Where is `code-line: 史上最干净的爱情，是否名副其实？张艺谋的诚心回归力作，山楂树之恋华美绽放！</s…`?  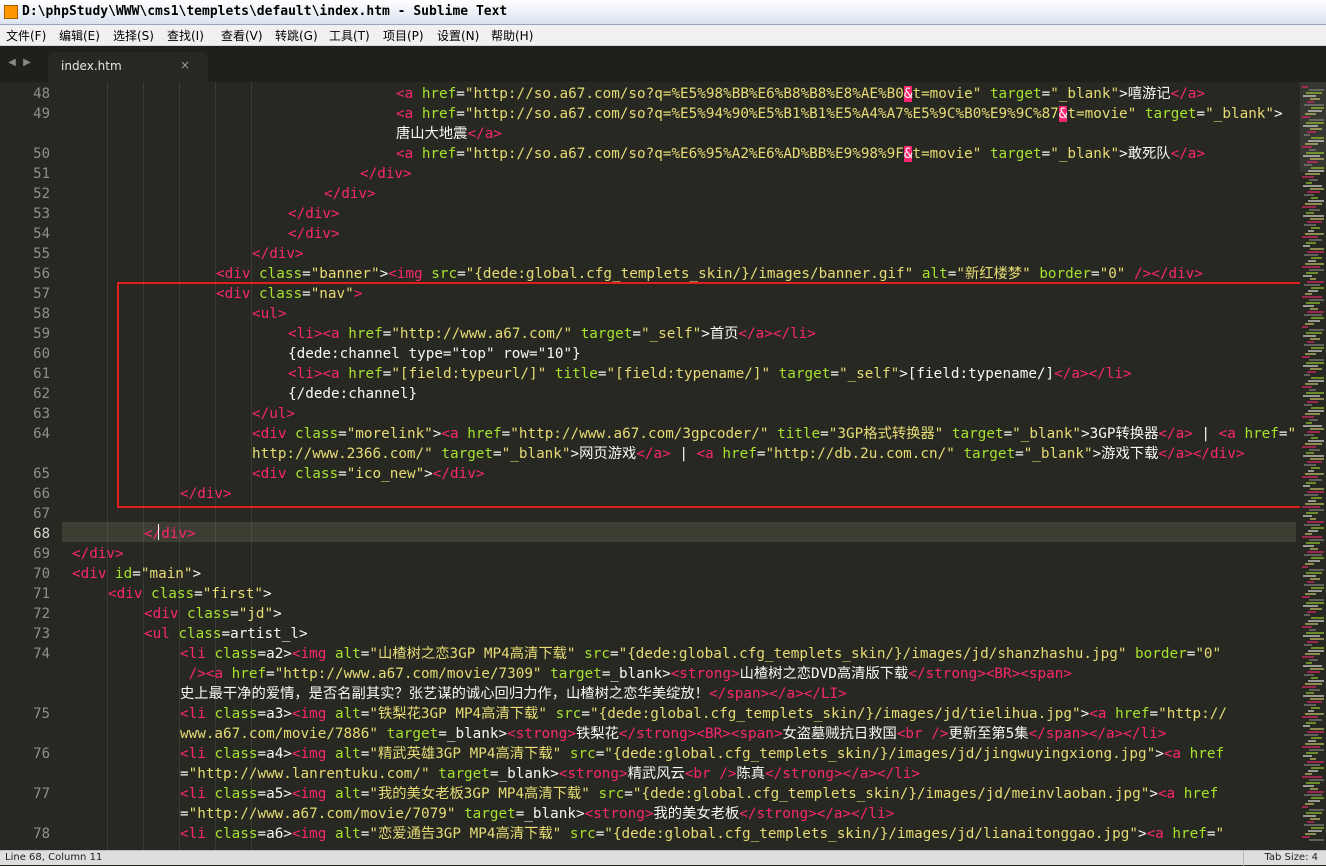 code-line: 史上最干净的爱情，是否名副其实？张艺谋的诚心回归力作，山楂树之恋华美绽放！</s… is located at coordinates (513, 694).